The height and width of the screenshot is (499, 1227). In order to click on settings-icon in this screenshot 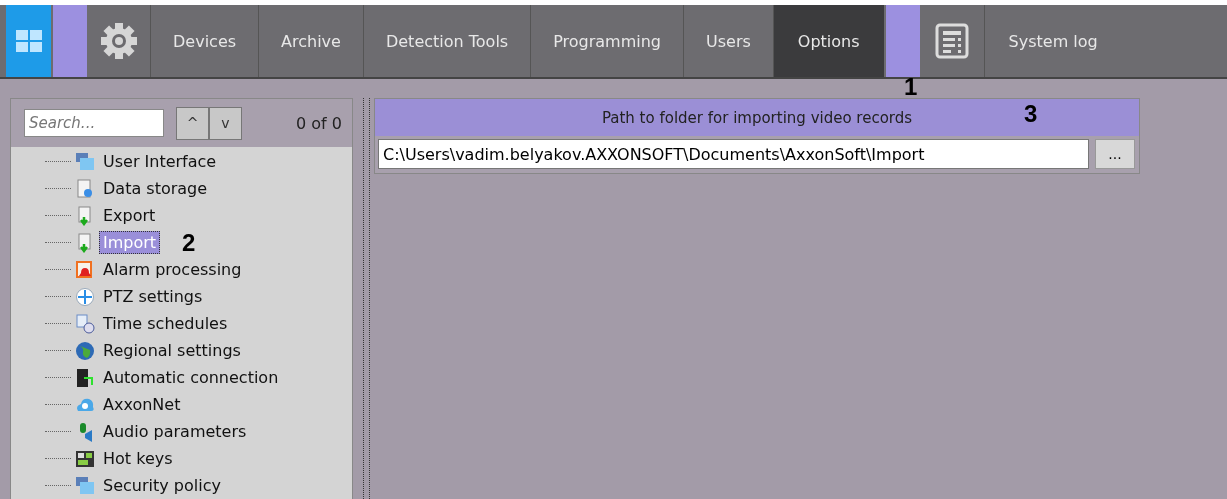, I will do `click(118, 41)`.